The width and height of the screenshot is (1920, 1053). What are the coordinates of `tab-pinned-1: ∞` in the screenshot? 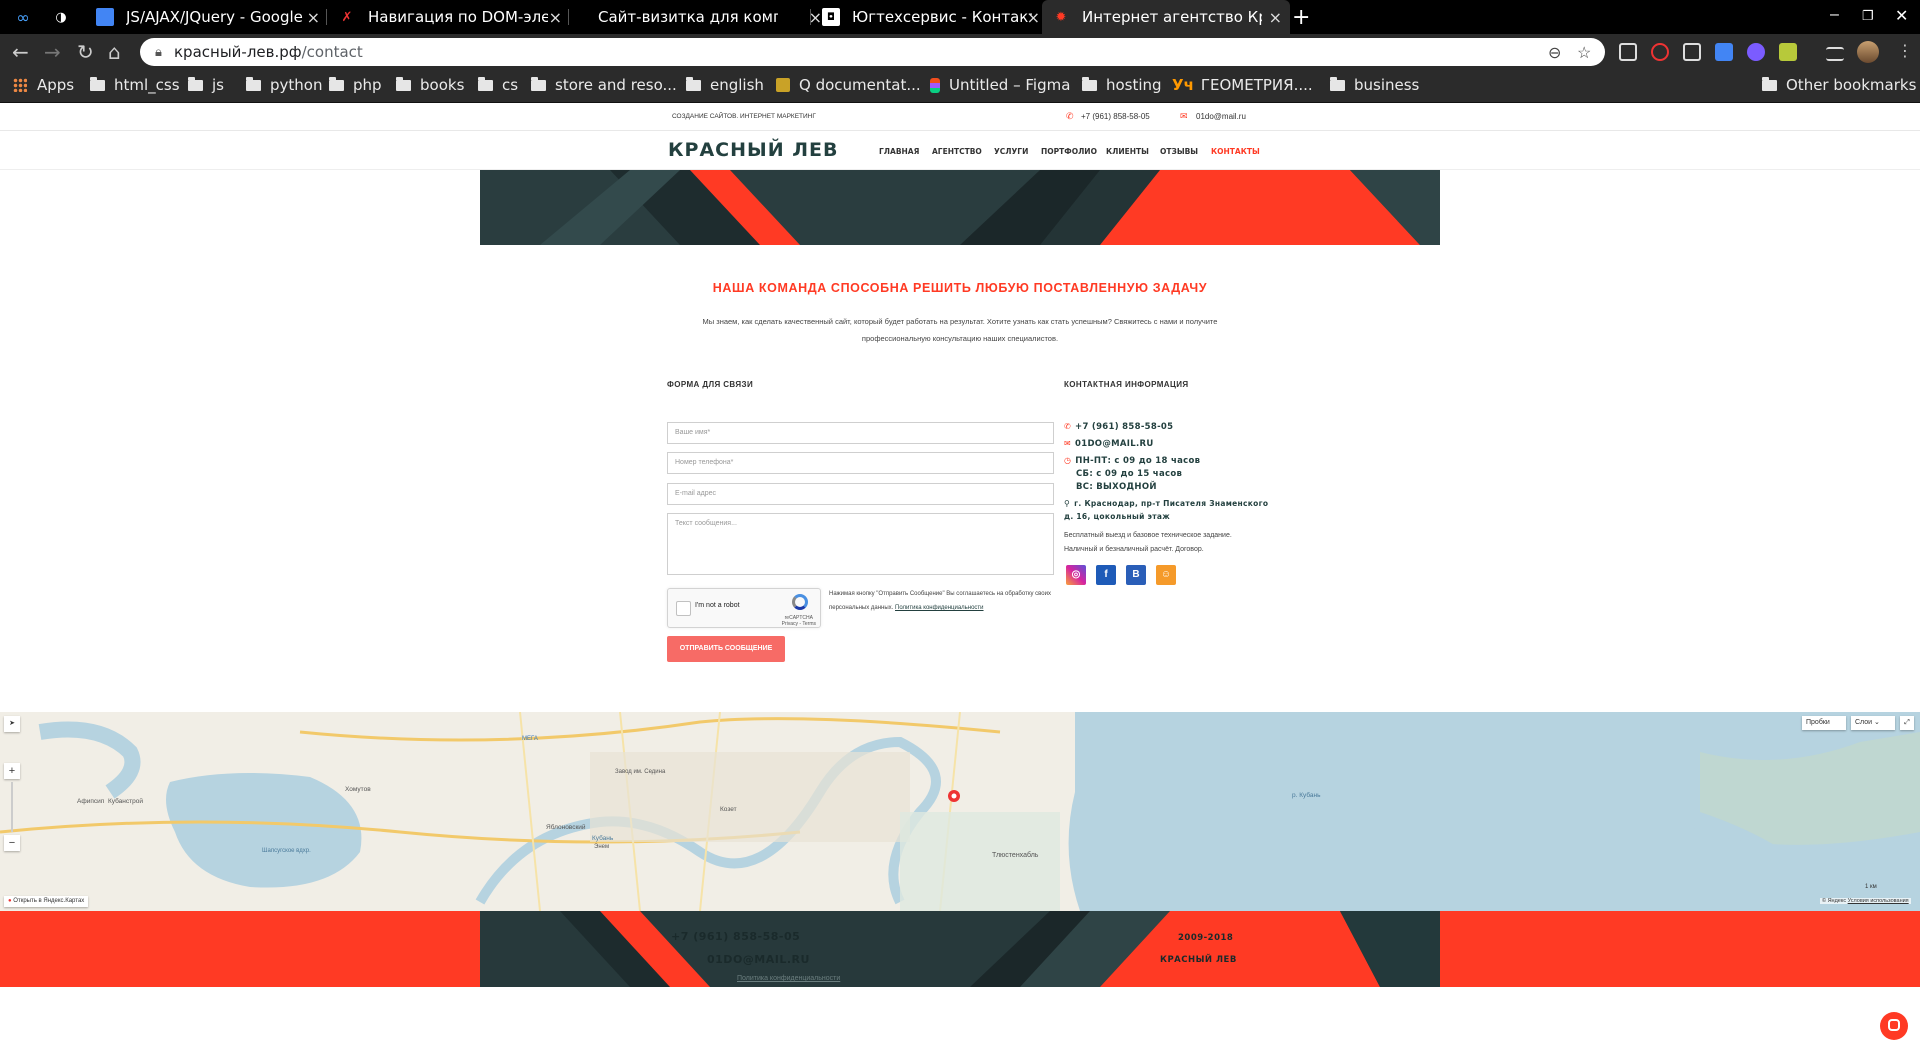 It's located at (28, 17).